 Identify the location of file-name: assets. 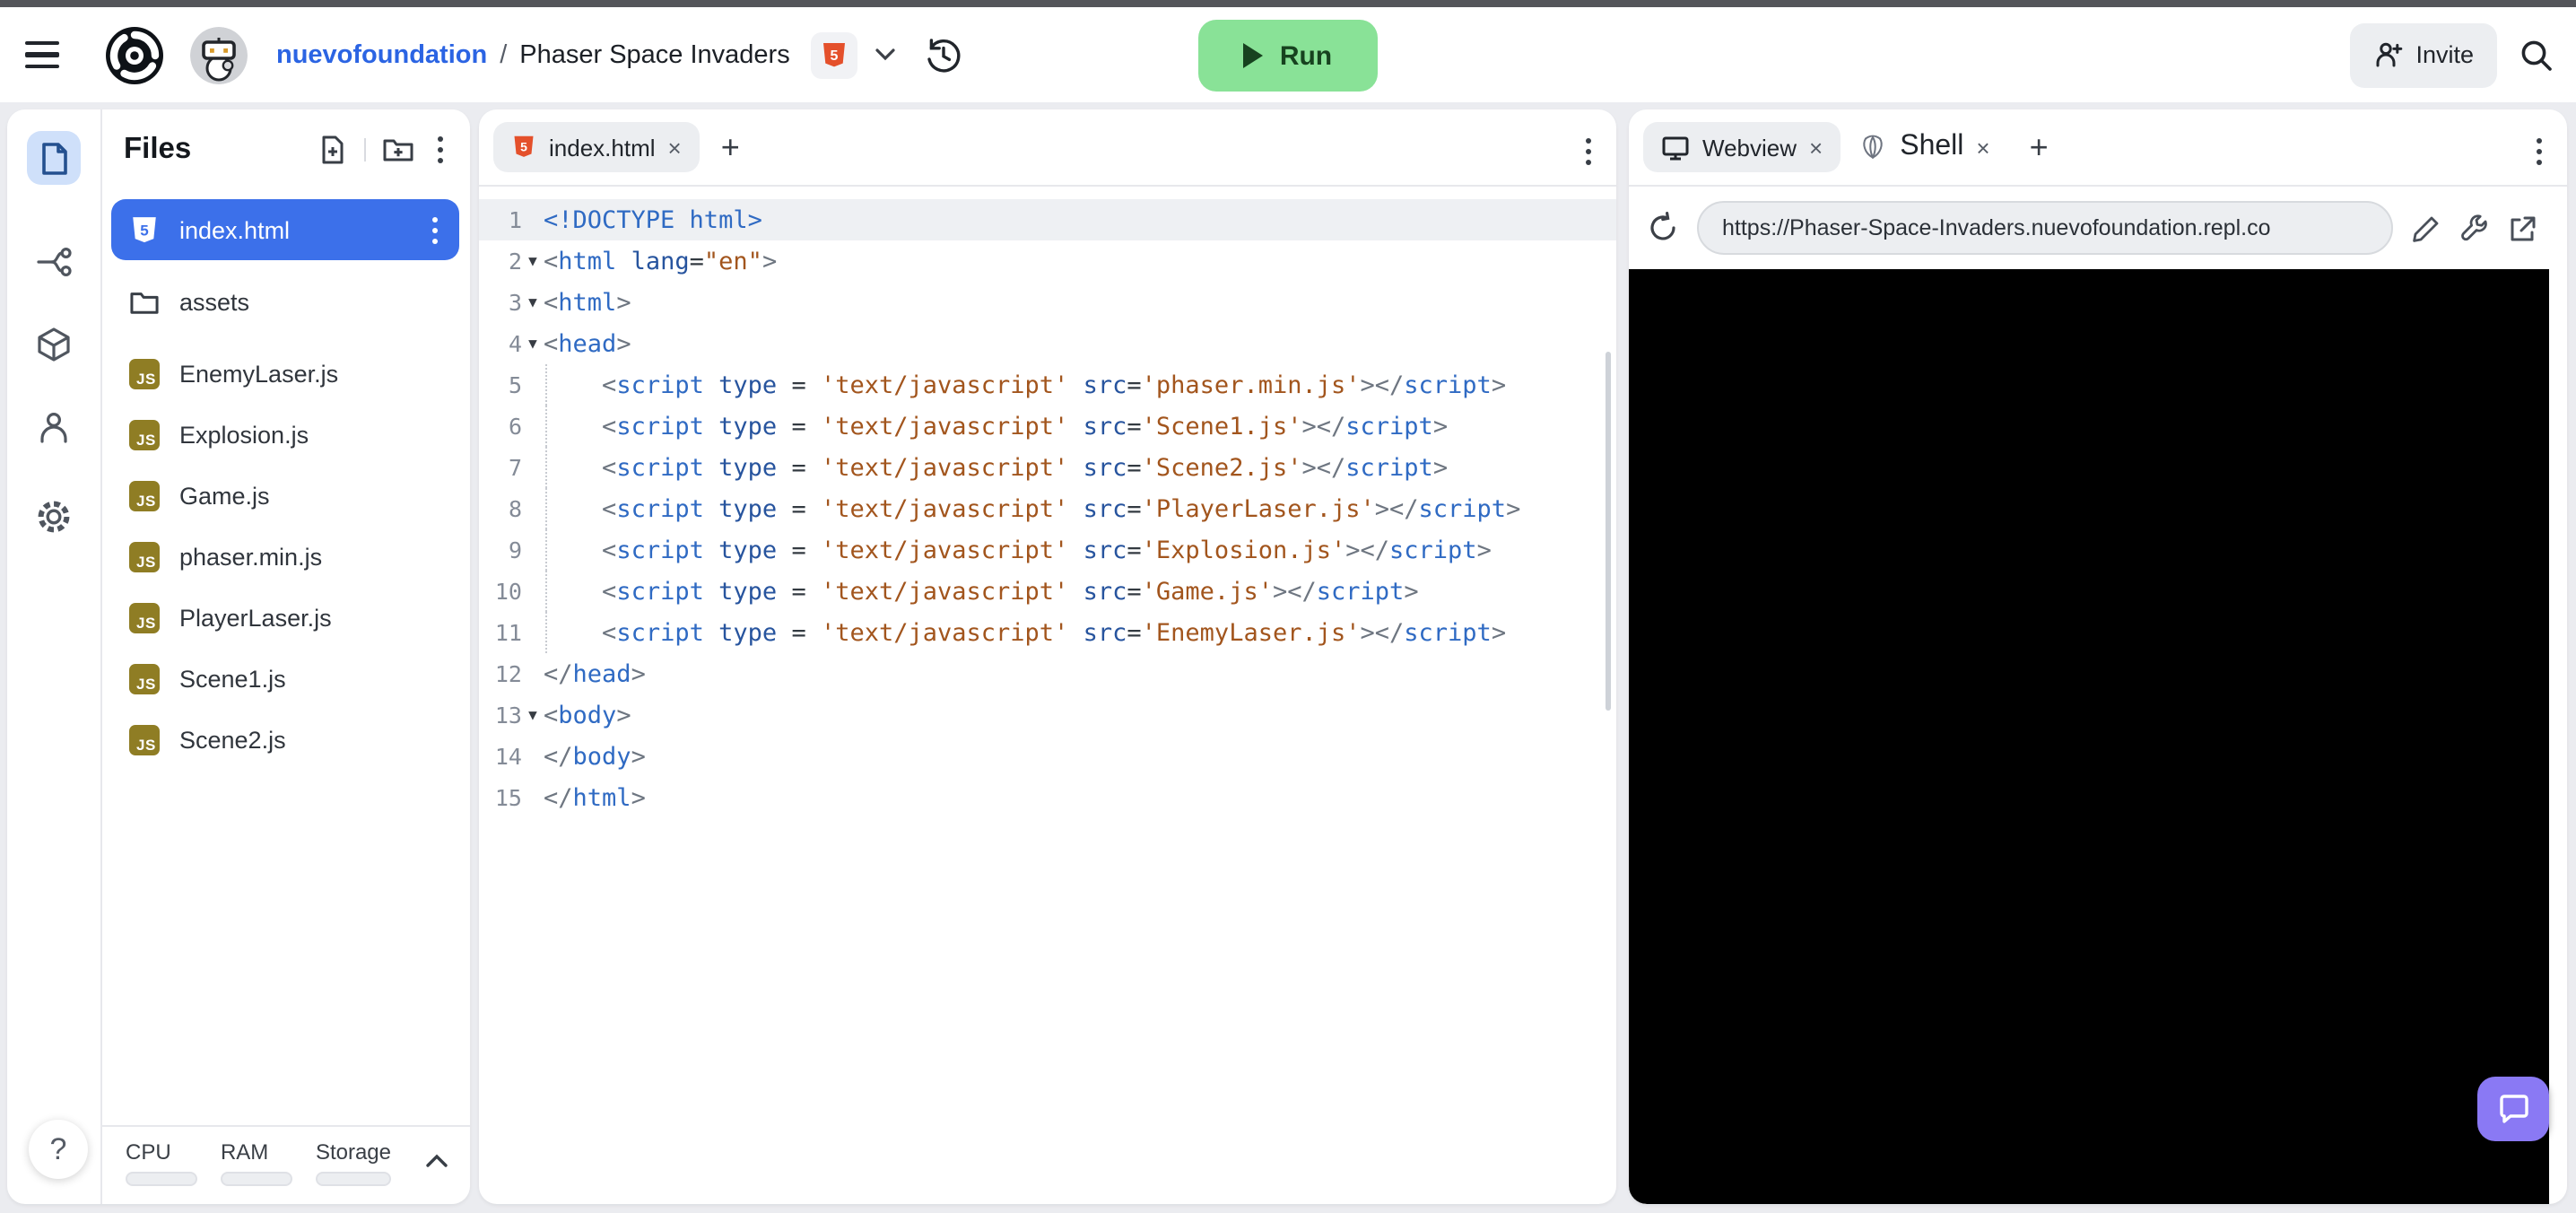
(214, 301).